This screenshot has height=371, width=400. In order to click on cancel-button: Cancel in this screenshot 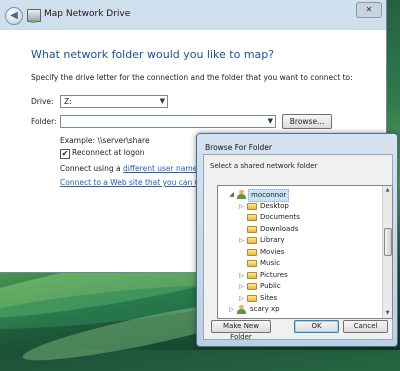, I will do `click(365, 326)`.